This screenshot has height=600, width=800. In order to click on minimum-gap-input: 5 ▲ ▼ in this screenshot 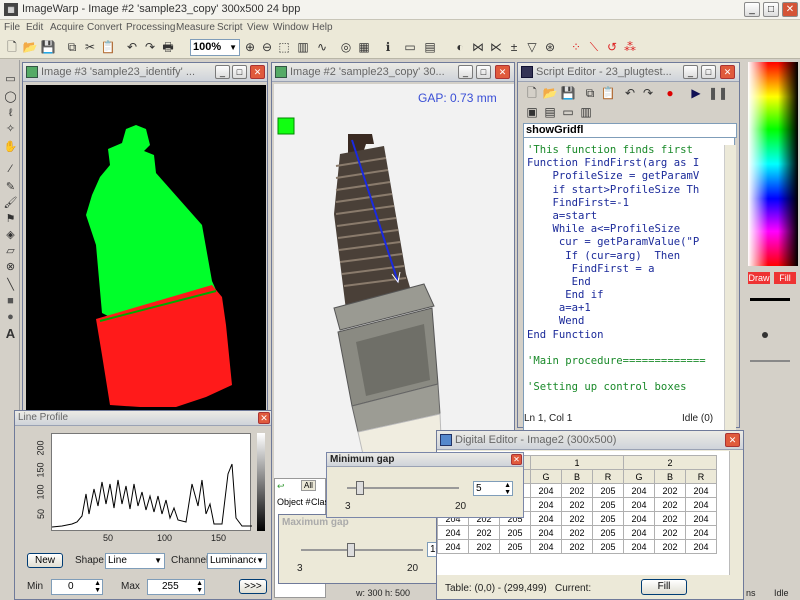, I will do `click(493, 488)`.